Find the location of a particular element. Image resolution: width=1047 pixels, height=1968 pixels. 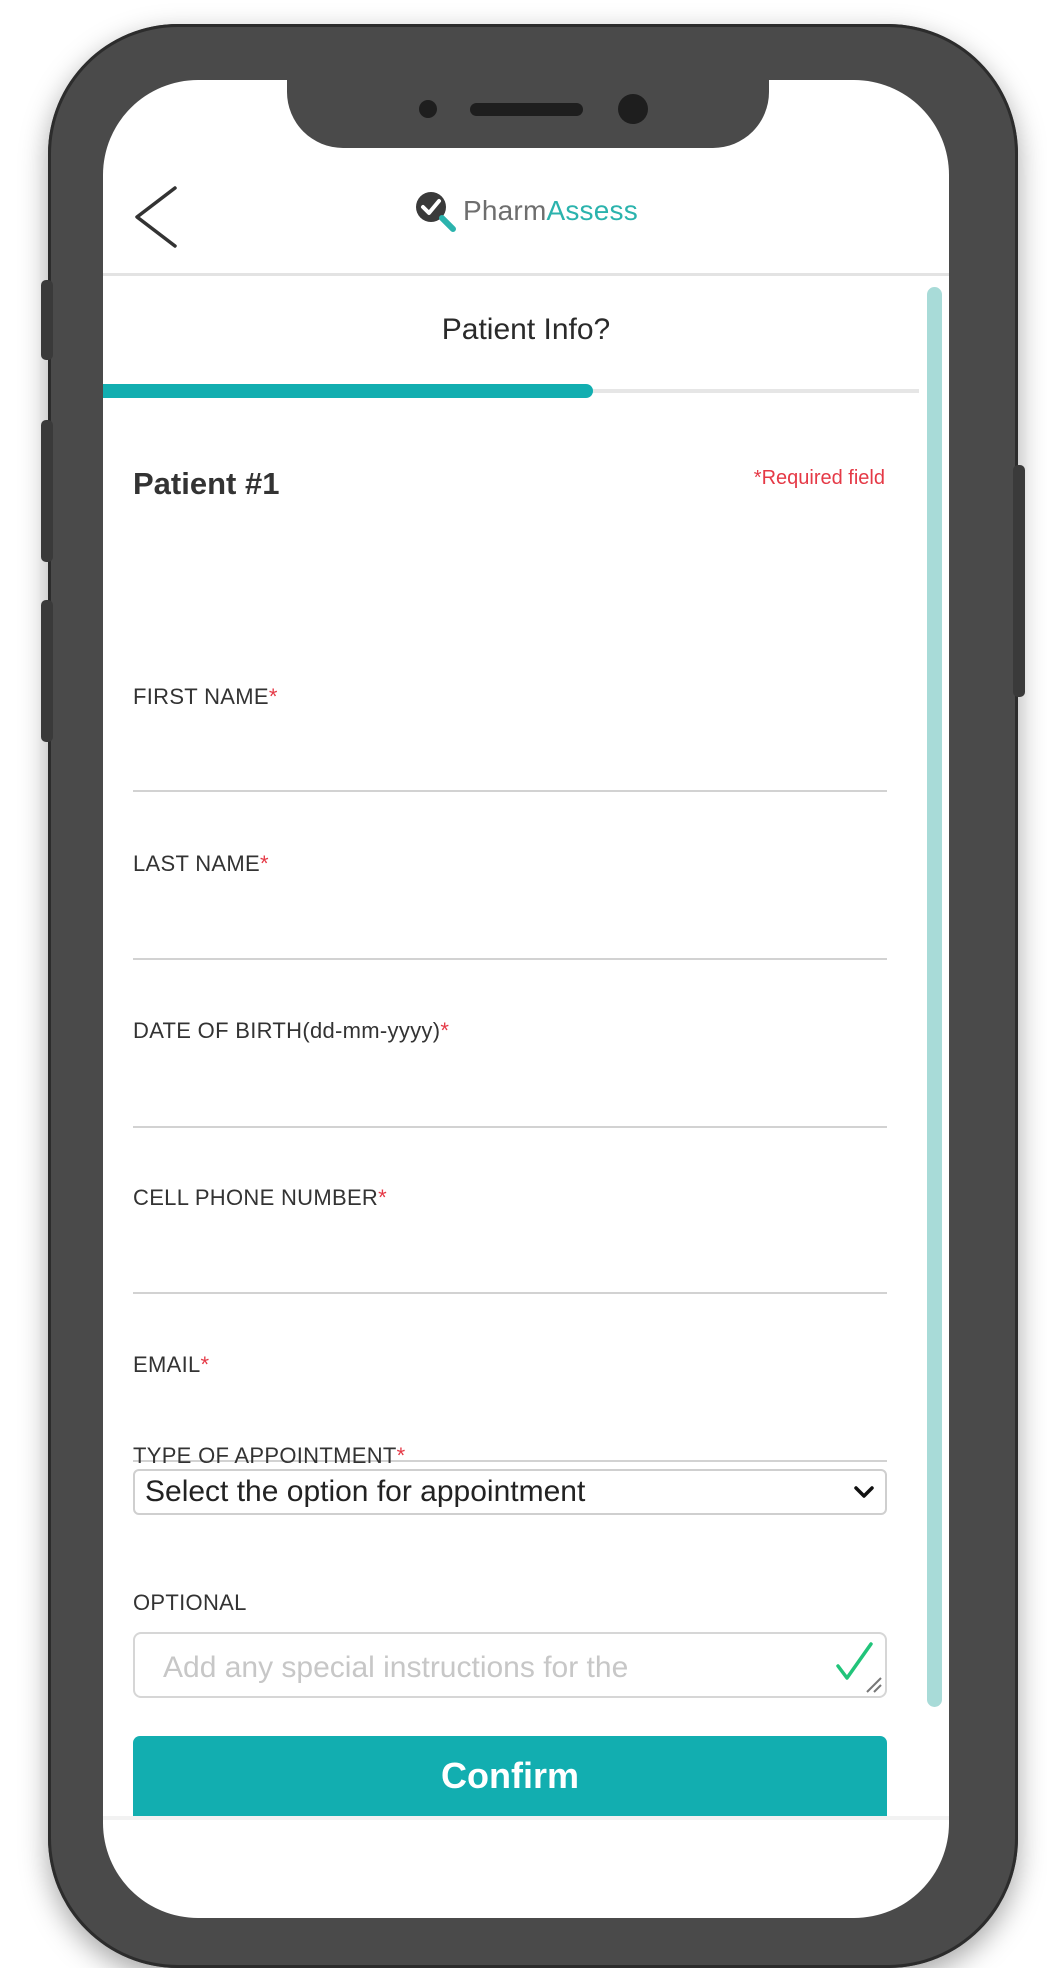

phone-notch is located at coordinates (528, 114).